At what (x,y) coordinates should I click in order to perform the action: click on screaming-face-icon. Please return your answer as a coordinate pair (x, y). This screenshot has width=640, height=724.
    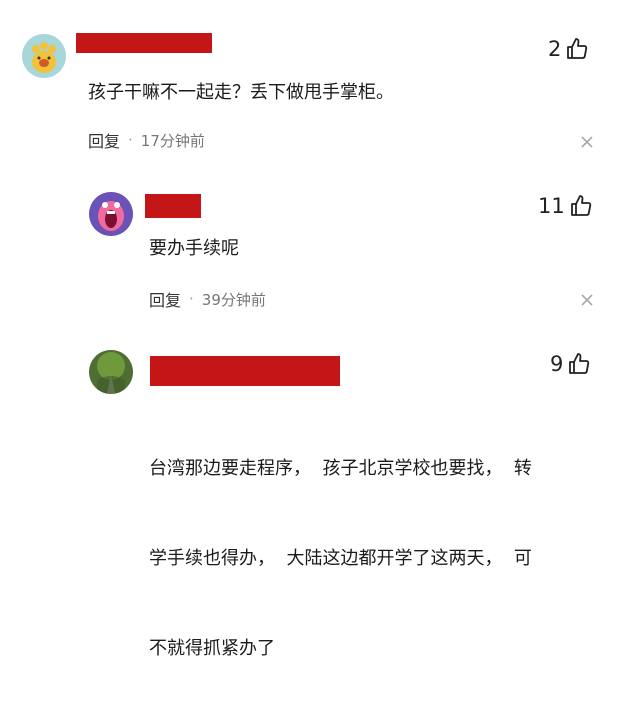
    Looking at the image, I should click on (111, 214).